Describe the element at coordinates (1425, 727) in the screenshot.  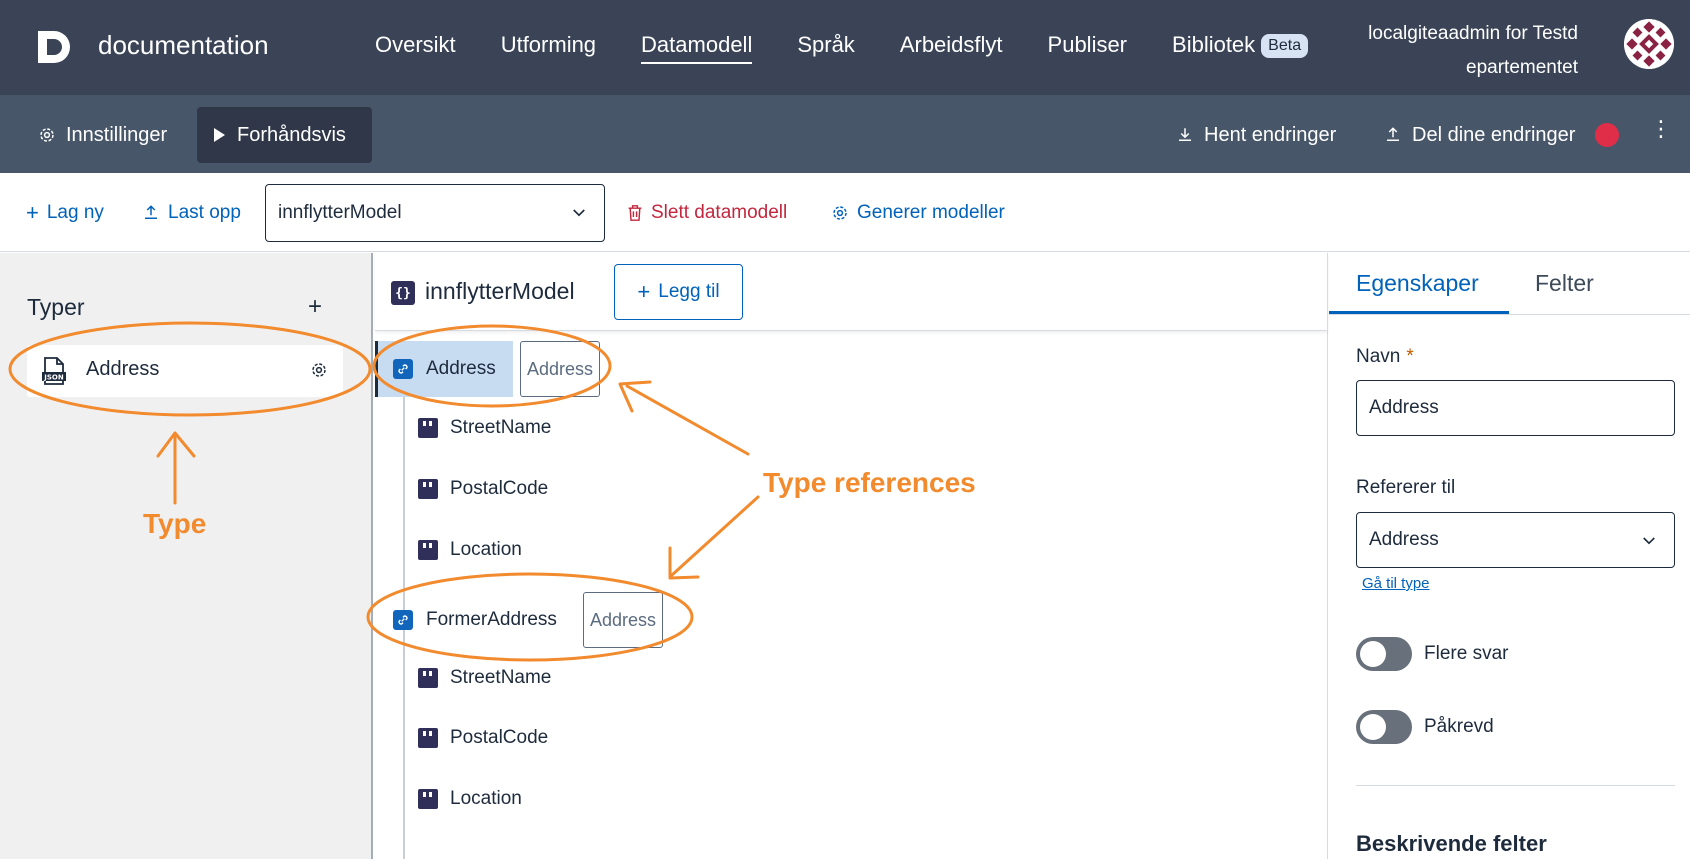
I see `required-row: Påkrevd` at that location.